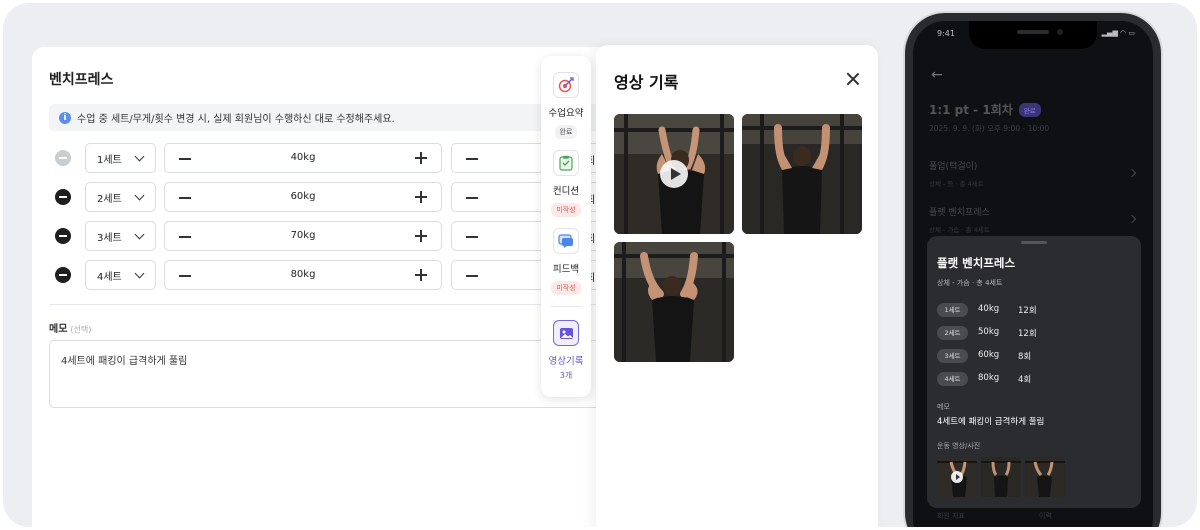  Describe the element at coordinates (989, 378) in the screenshot. I see `set-weight: 80kg` at that location.